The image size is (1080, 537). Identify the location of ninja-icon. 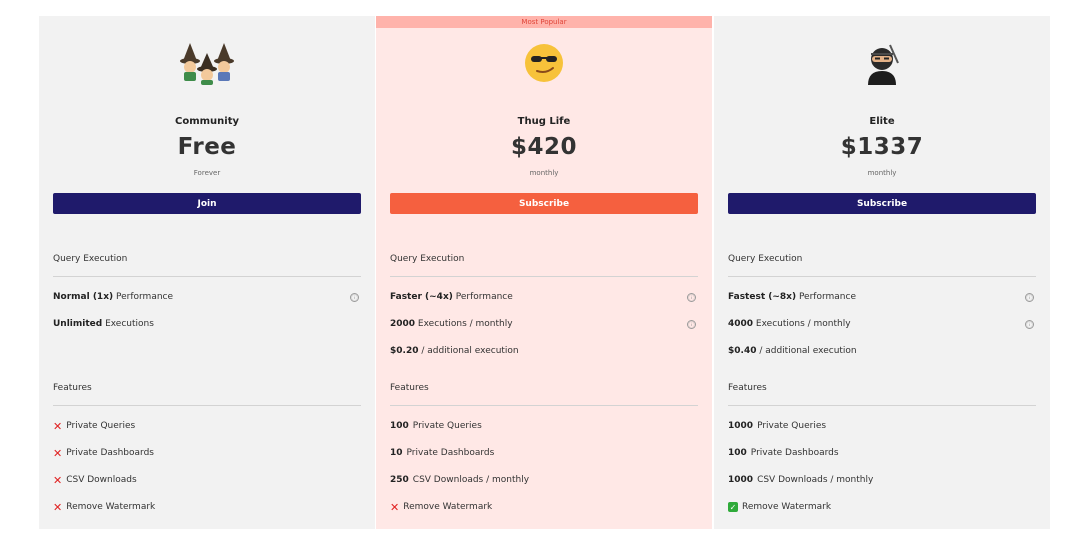
(882, 63).